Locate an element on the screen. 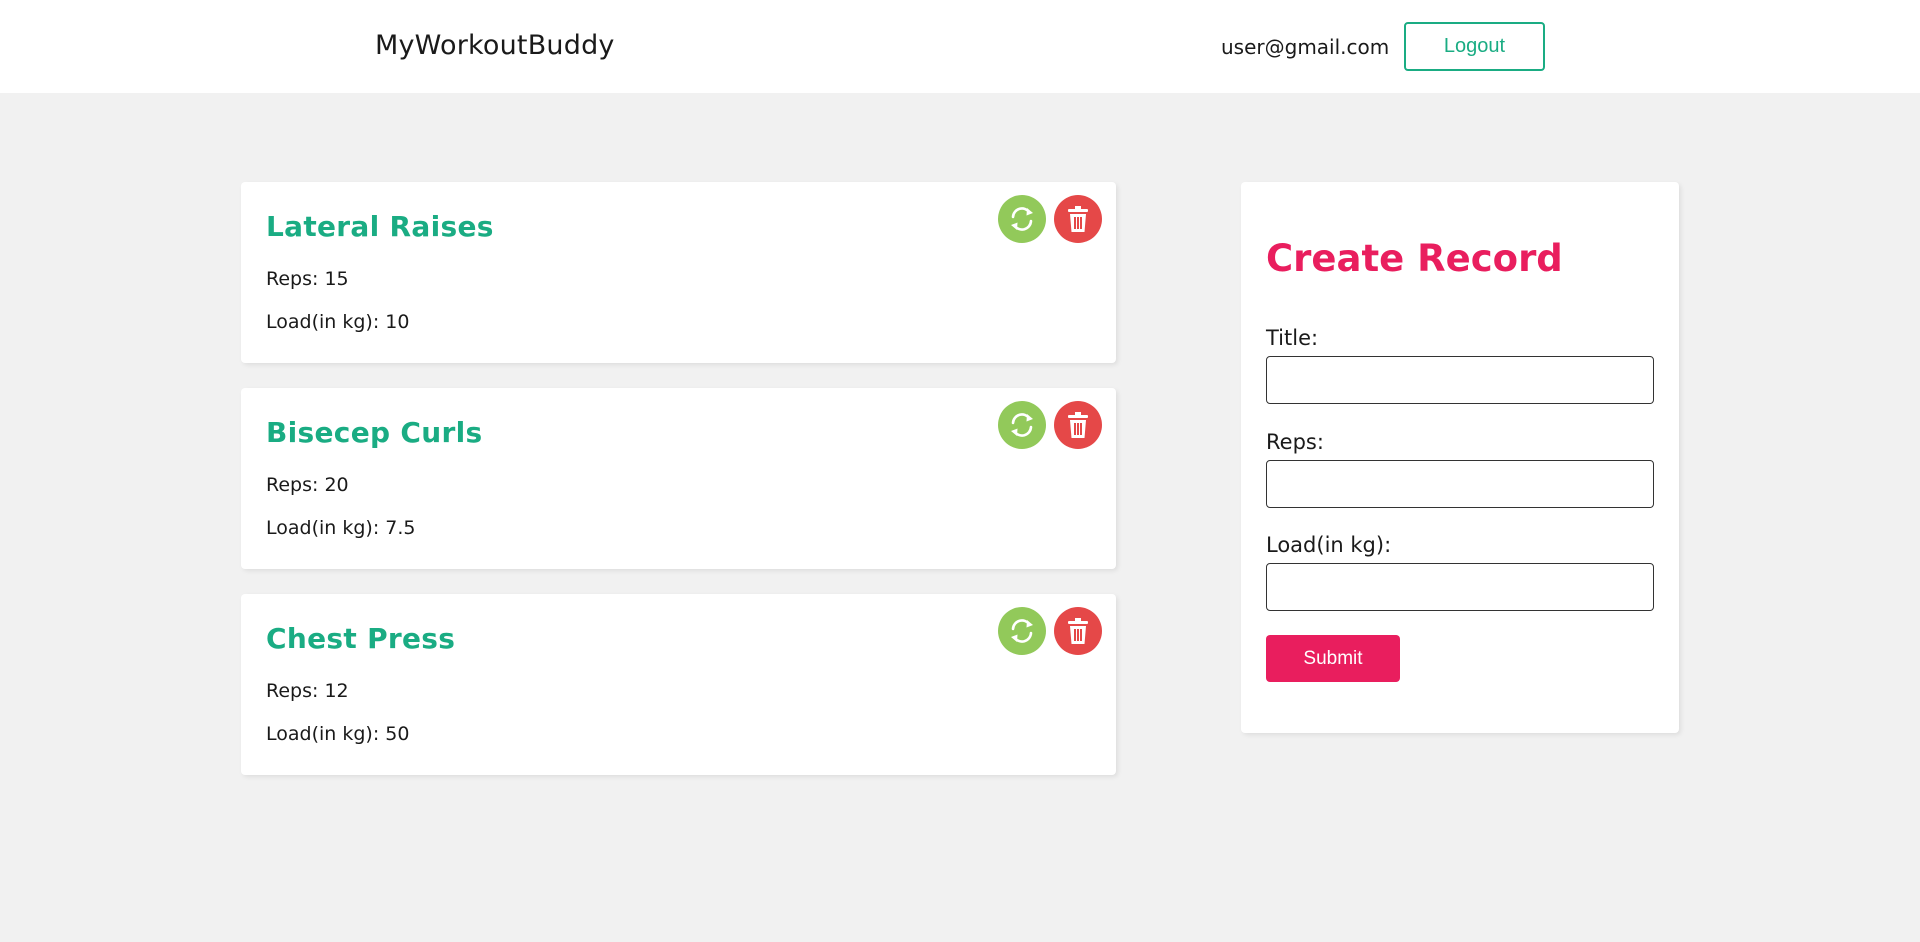 Image resolution: width=1920 pixels, height=942 pixels. workout-card: Bisecep Curls Reps: 20 Load(in kg): 7.5 is located at coordinates (678, 478).